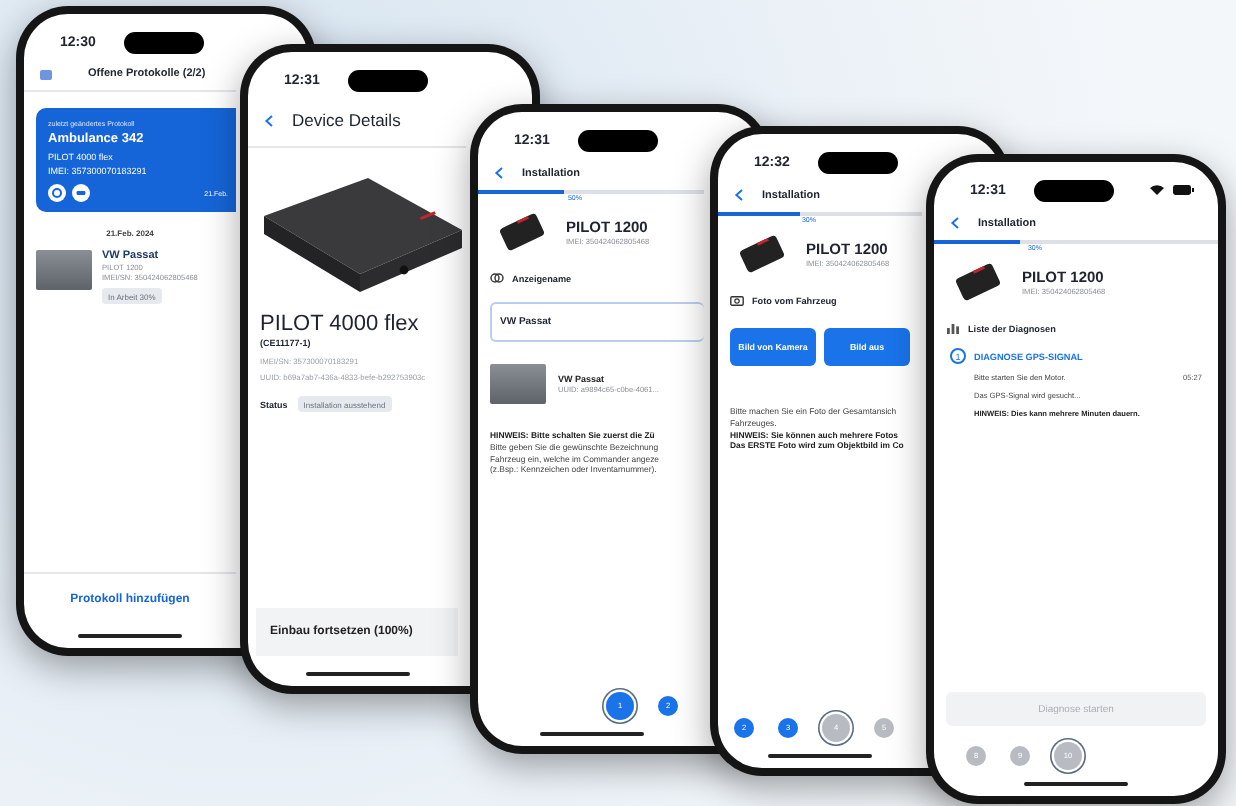  Describe the element at coordinates (1157, 190) in the screenshot. I see `wifi-icon` at that location.